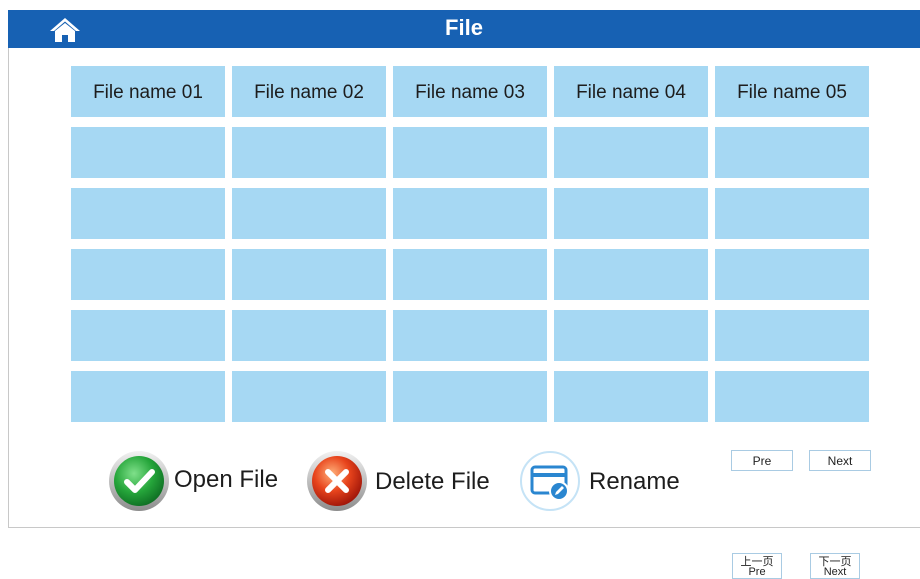  Describe the element at coordinates (337, 481) in the screenshot. I see `delete-icon` at that location.